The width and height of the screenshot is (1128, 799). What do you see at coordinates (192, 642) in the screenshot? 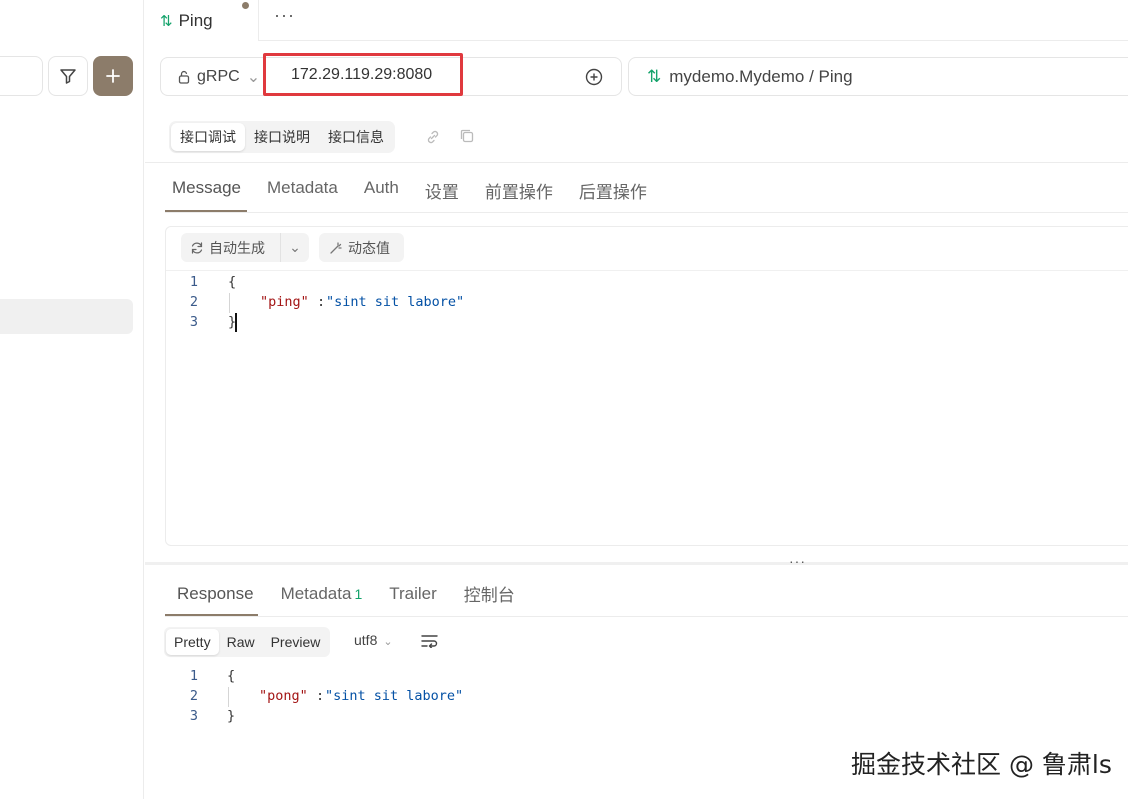
I see `format-pretty: Pretty` at bounding box center [192, 642].